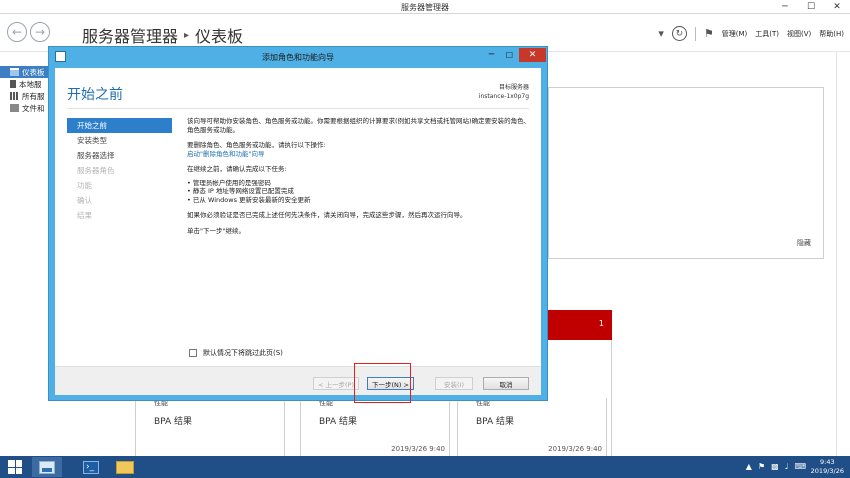 Image resolution: width=850 pixels, height=478 pixels. Describe the element at coordinates (216, 230) in the screenshot. I see `continue-text: 单击"下一步"继续。` at that location.